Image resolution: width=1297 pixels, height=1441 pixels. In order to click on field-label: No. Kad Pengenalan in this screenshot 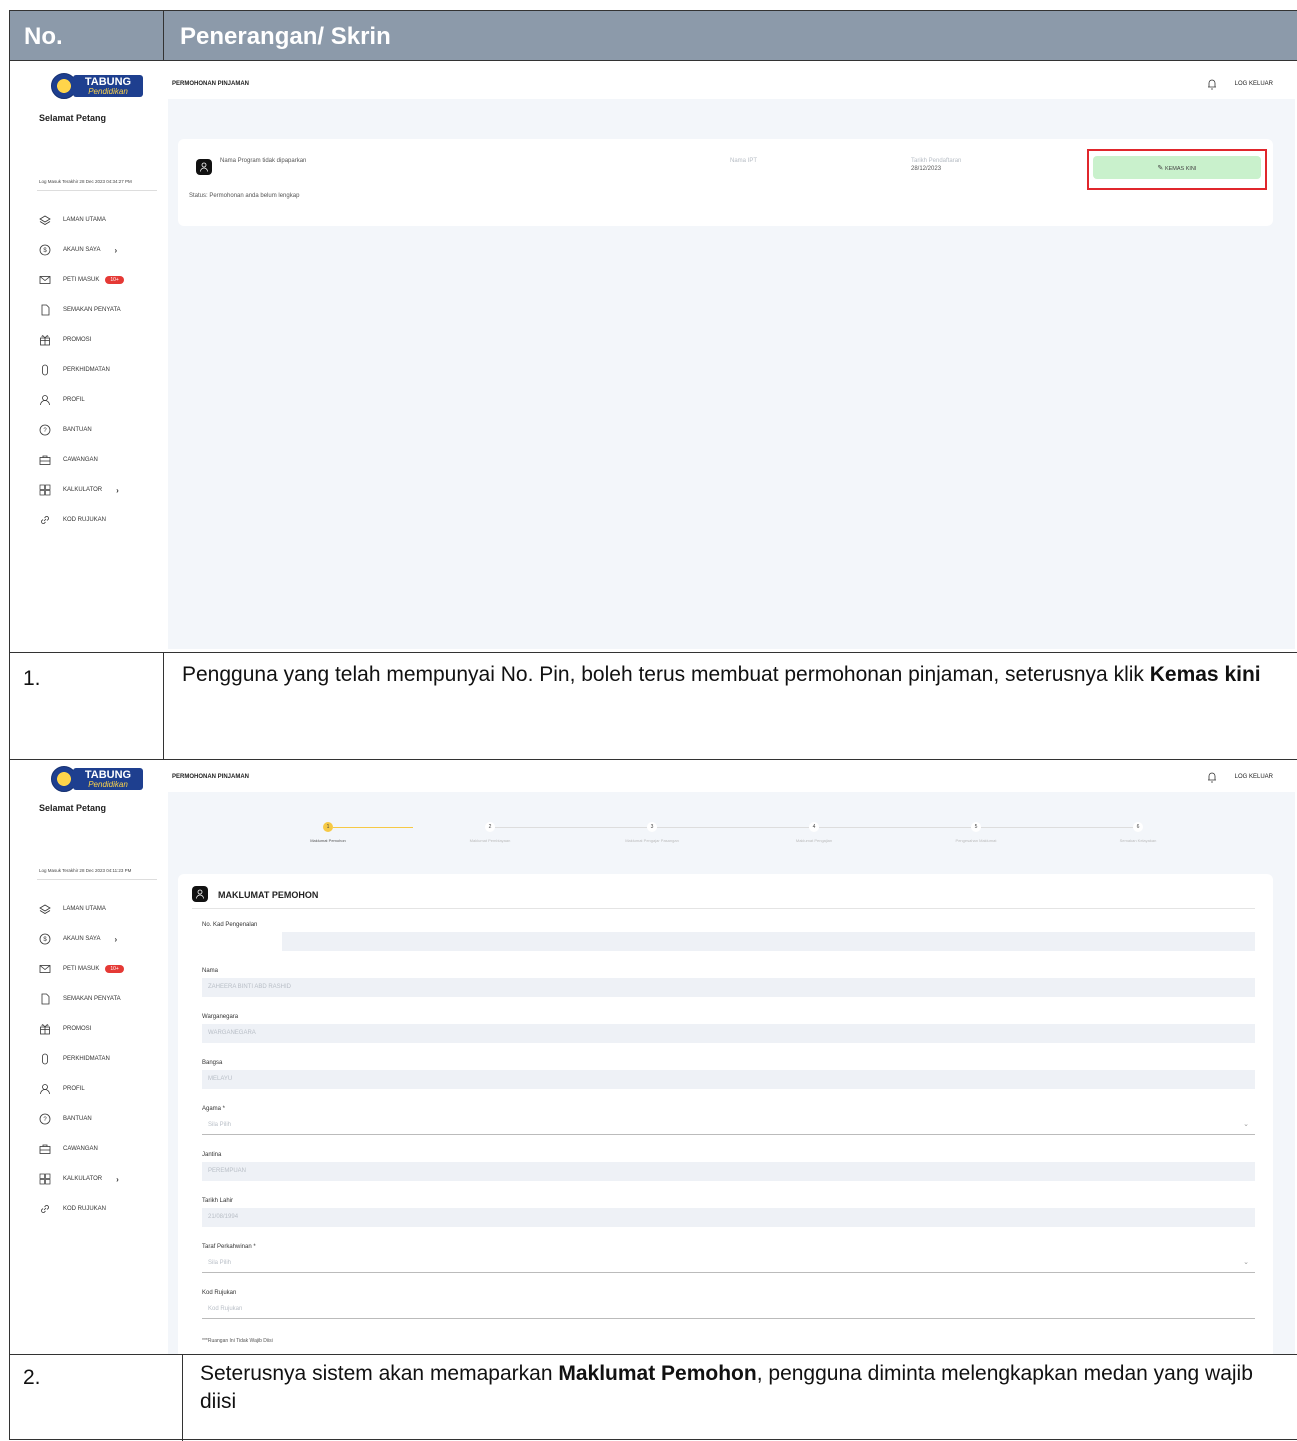, I will do `click(230, 925)`.